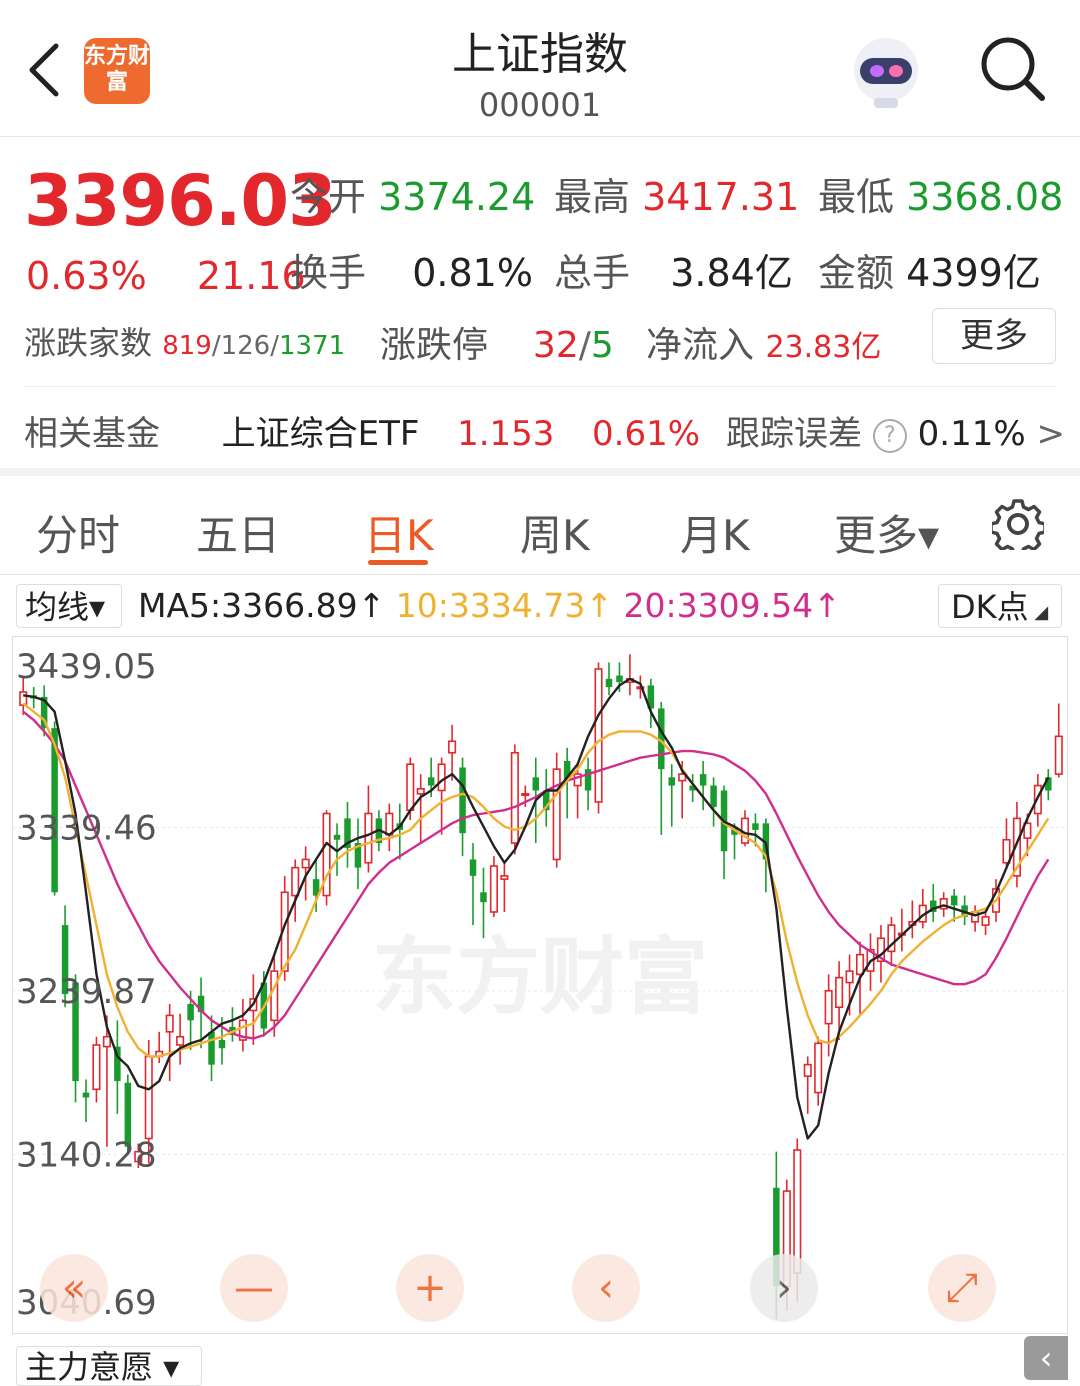 Image resolution: width=1080 pixels, height=1386 pixels. I want to click on chevron-left-icon: ‹, so click(606, 1288).